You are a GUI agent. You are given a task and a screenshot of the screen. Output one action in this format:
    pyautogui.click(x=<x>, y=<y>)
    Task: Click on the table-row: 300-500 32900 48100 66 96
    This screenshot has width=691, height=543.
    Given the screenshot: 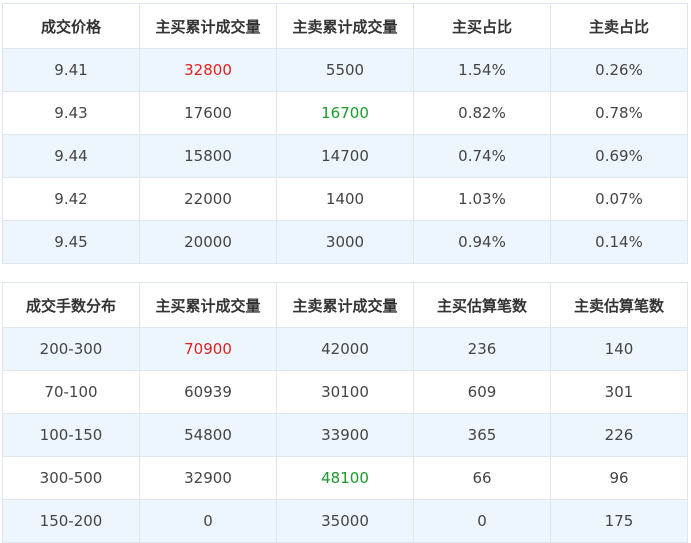 What is the action you would take?
    pyautogui.click(x=345, y=478)
    